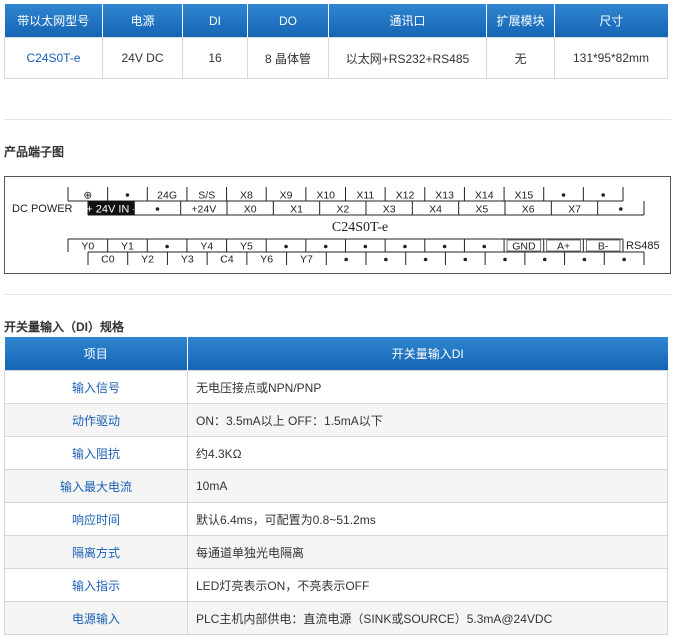 This screenshot has width=676, height=635. Describe the element at coordinates (320, 194) in the screenshot. I see `terminal-cell: X10` at that location.